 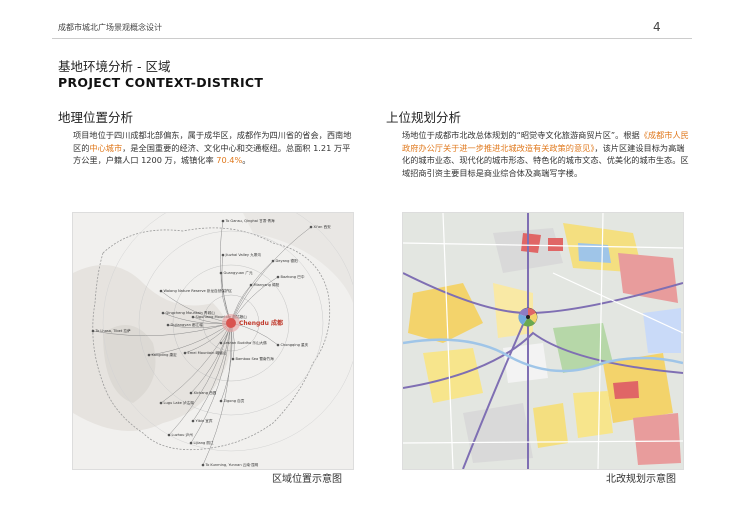 What do you see at coordinates (521, 135) in the screenshot?
I see `planning-text-part-1: 场地位于成都市北改总体规划的“昭觉寺文化旅游商贸片区”。根据` at bounding box center [521, 135].